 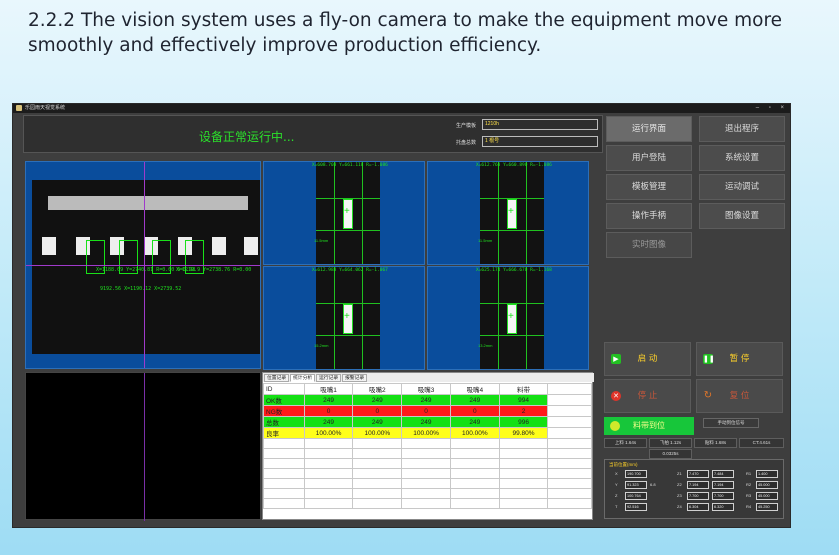 What do you see at coordinates (636, 496) in the screenshot?
I see `axis-value: 100.764` at bounding box center [636, 496].